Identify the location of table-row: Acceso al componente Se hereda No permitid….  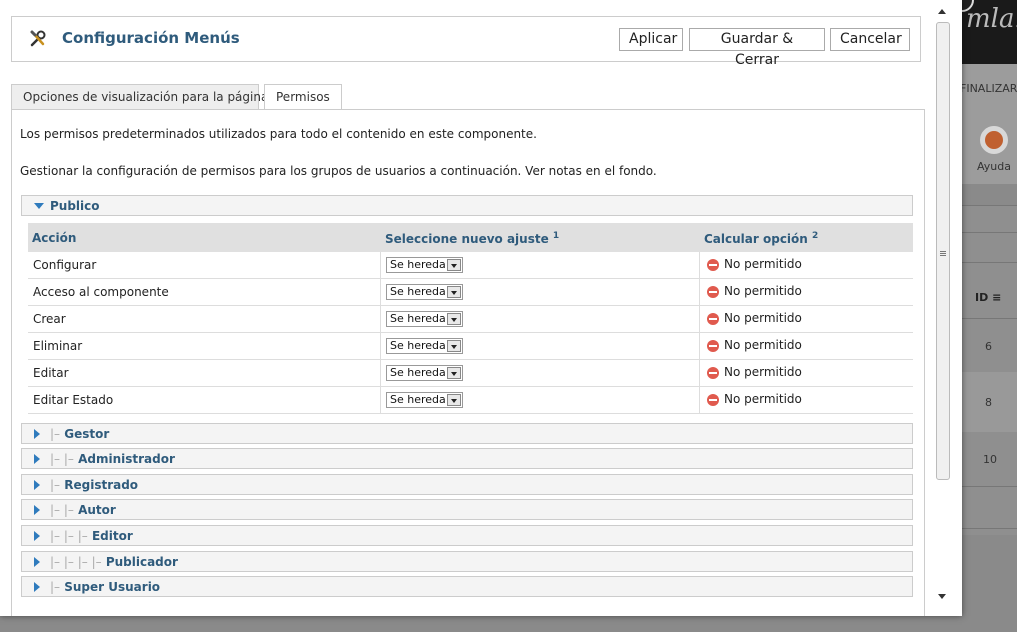
(470, 292).